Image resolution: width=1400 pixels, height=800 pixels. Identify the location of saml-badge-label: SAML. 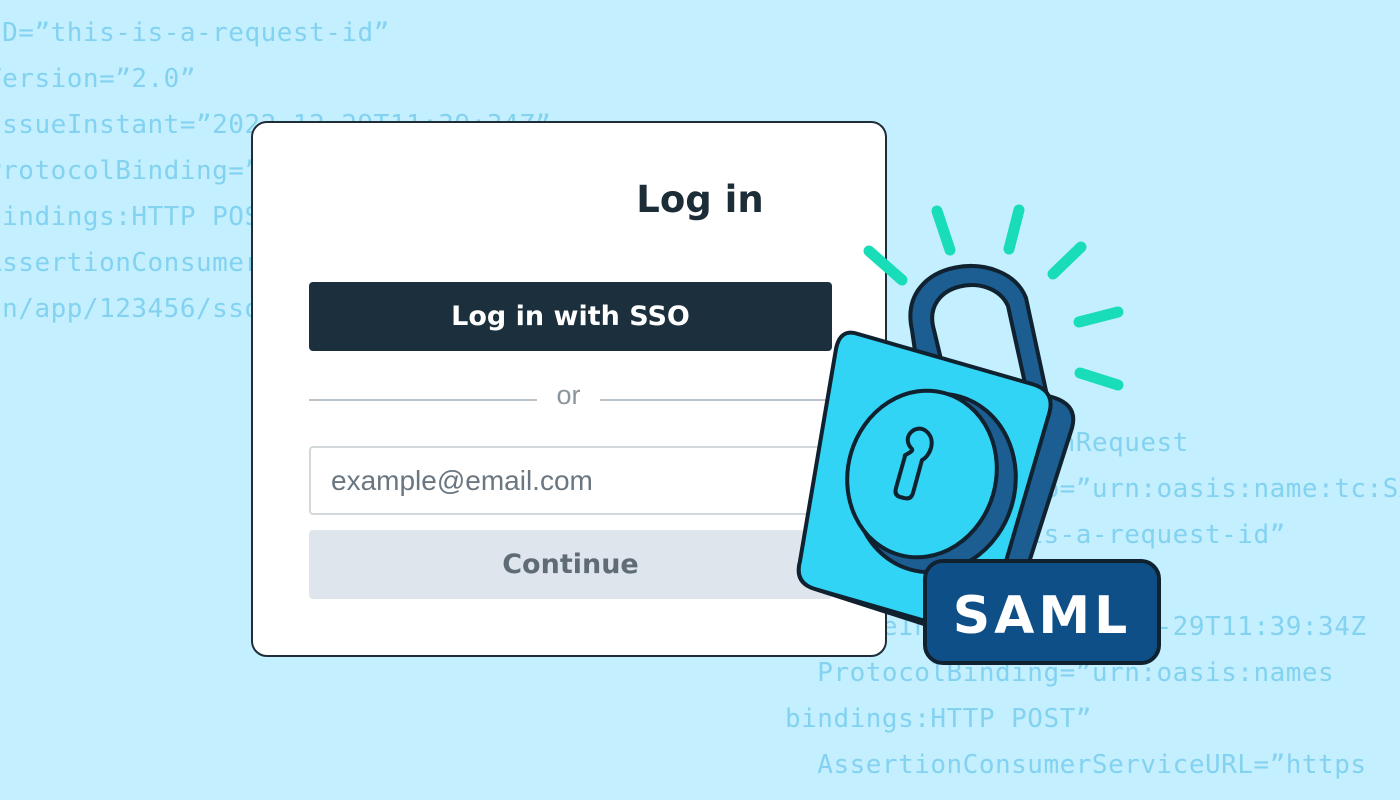
(1042, 616).